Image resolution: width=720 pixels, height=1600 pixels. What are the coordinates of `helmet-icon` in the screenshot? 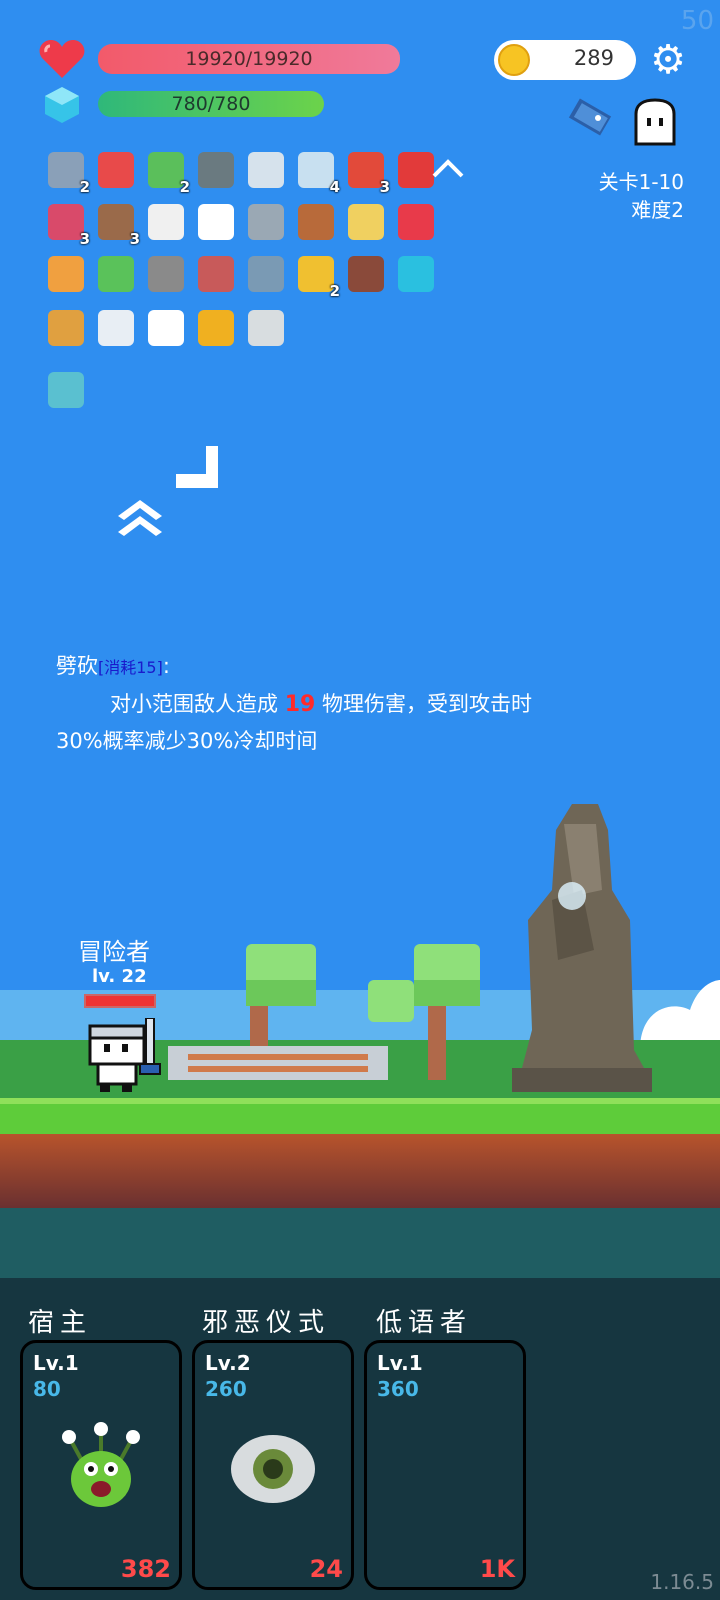 It's located at (166, 274).